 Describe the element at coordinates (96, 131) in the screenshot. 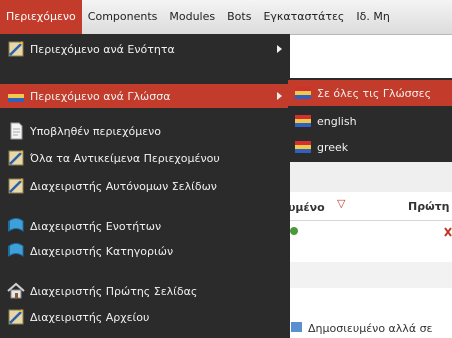

I see `menu-item-label: Υποβληθέν περιεχόμενο` at that location.